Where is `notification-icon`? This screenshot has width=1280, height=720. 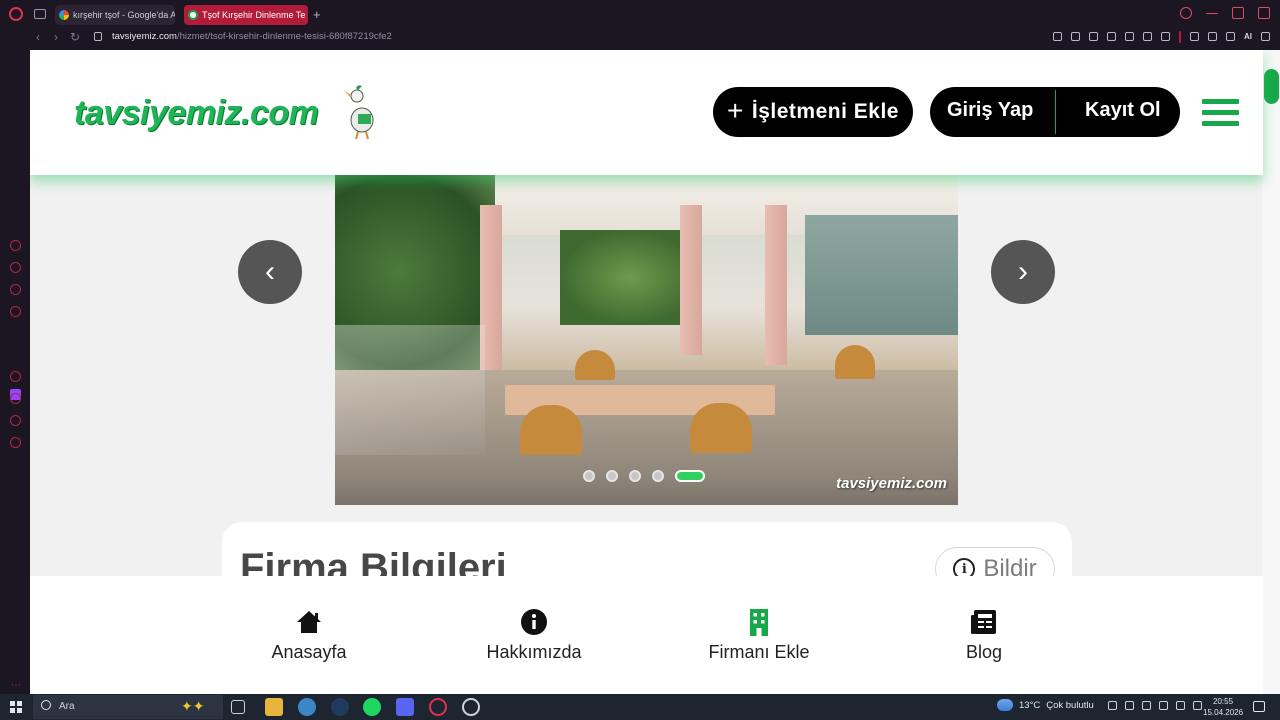 notification-icon is located at coordinates (1259, 706).